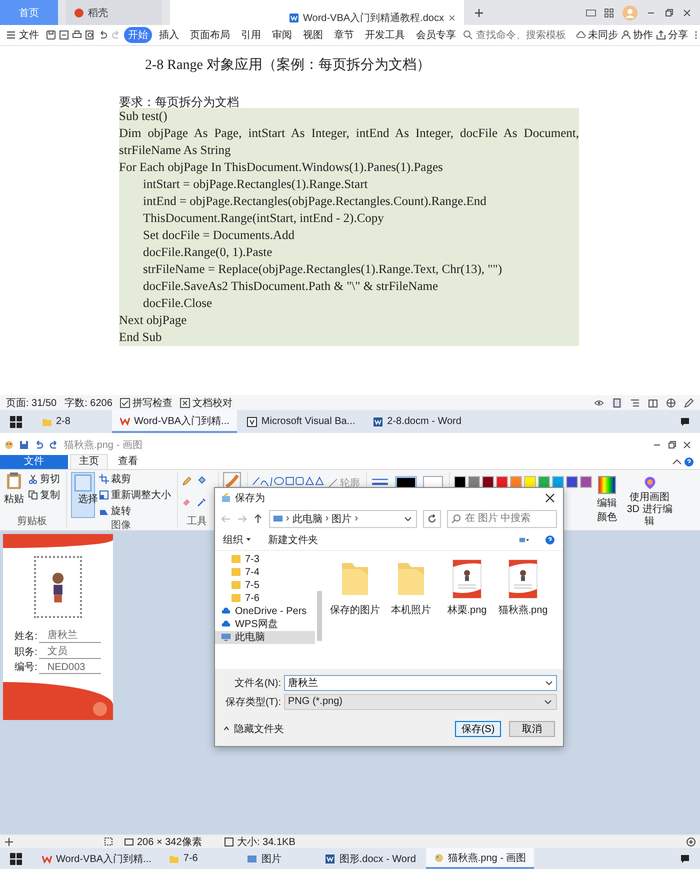 The height and width of the screenshot is (869, 700). I want to click on pencil-icon, so click(187, 481).